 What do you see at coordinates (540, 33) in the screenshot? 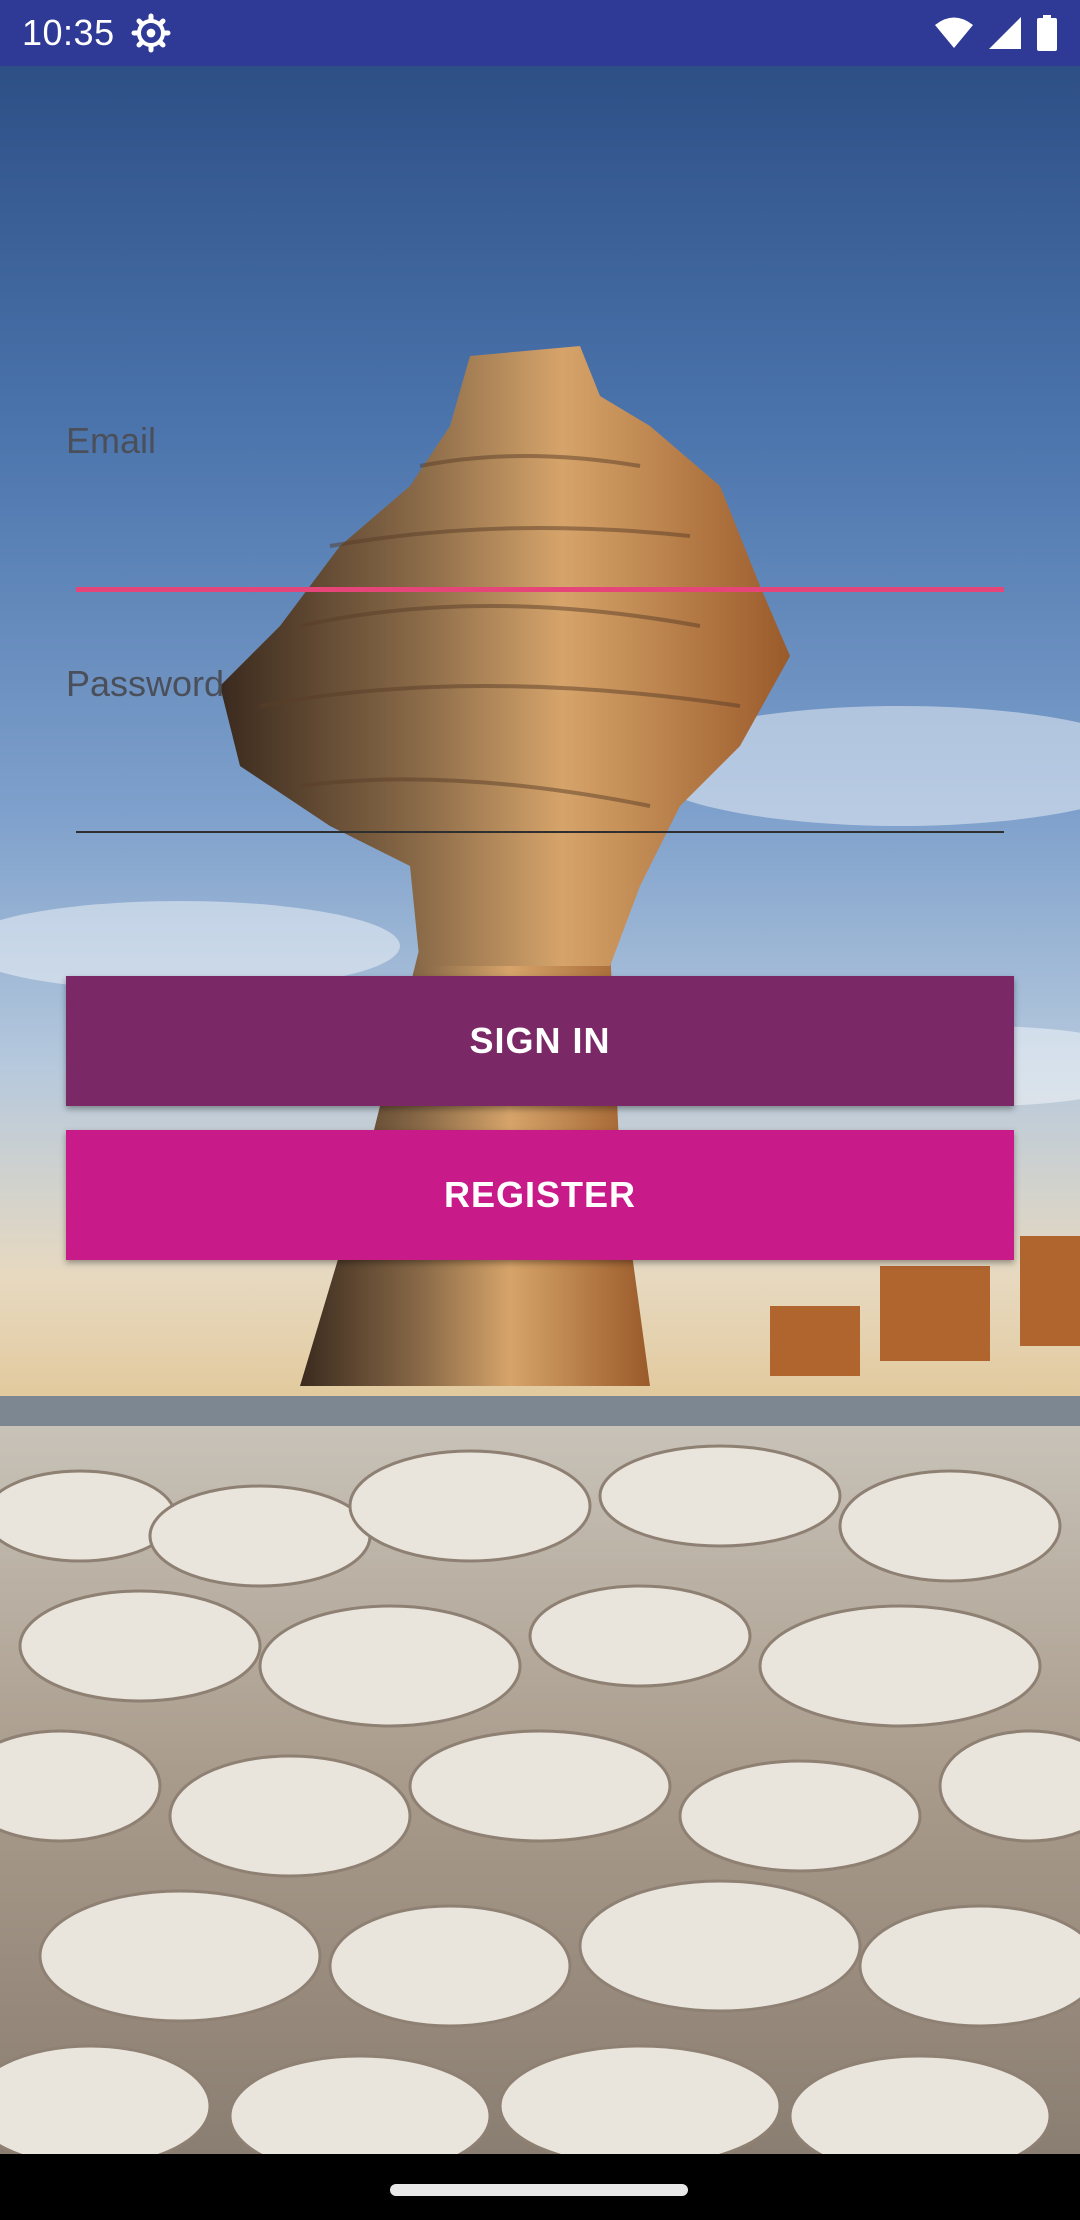
I see `status-bar: 10:35` at bounding box center [540, 33].